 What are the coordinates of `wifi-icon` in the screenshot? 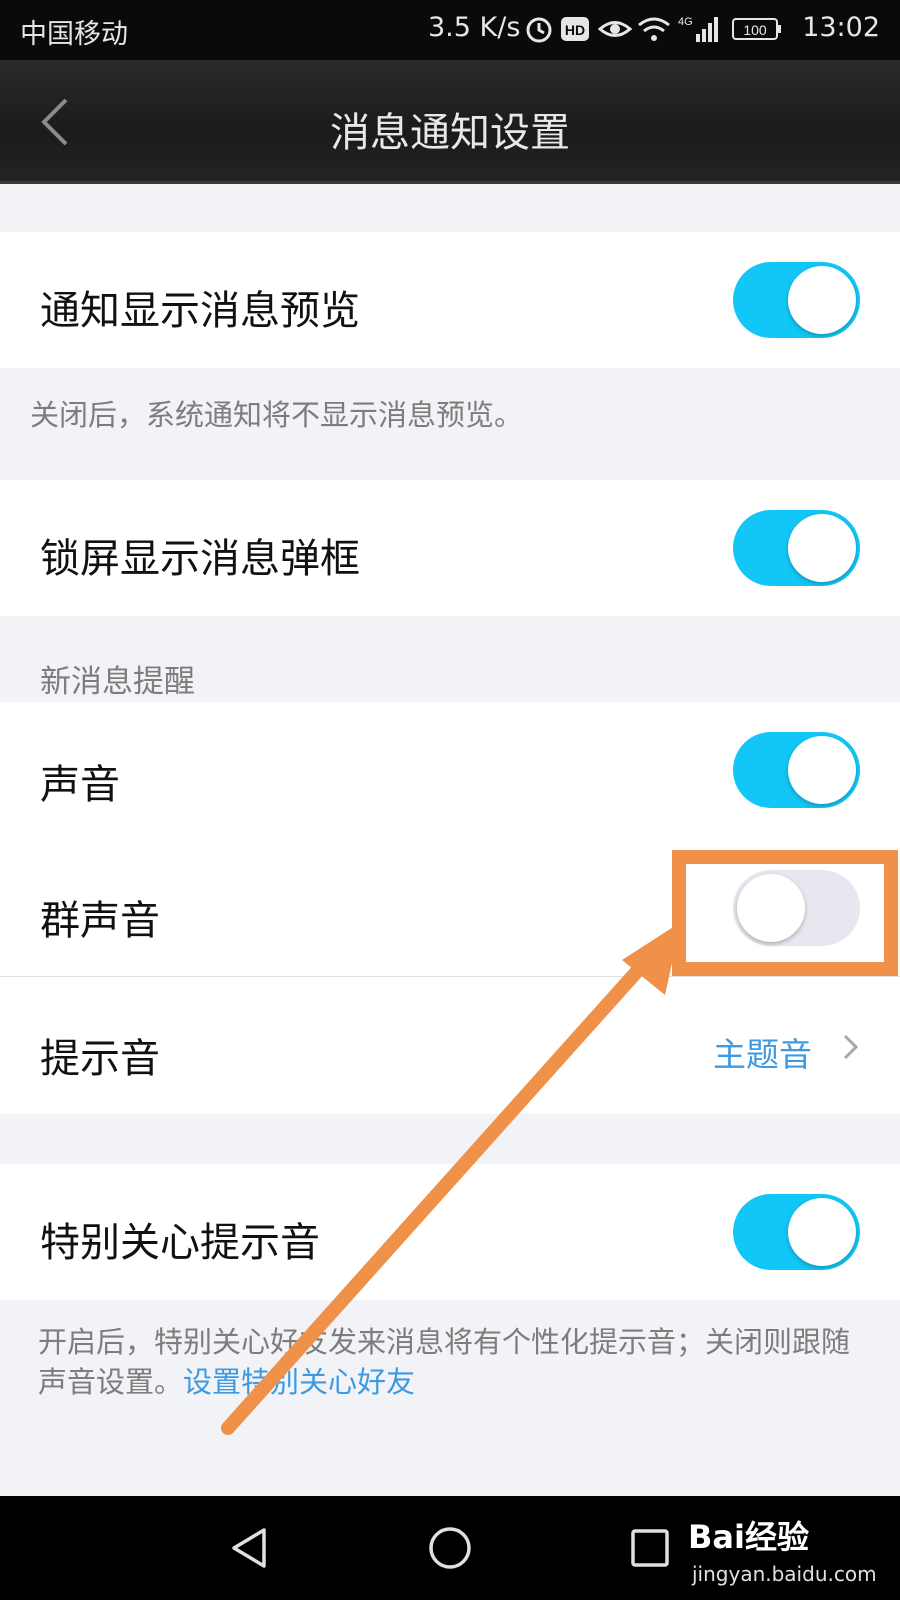 It's located at (654, 29).